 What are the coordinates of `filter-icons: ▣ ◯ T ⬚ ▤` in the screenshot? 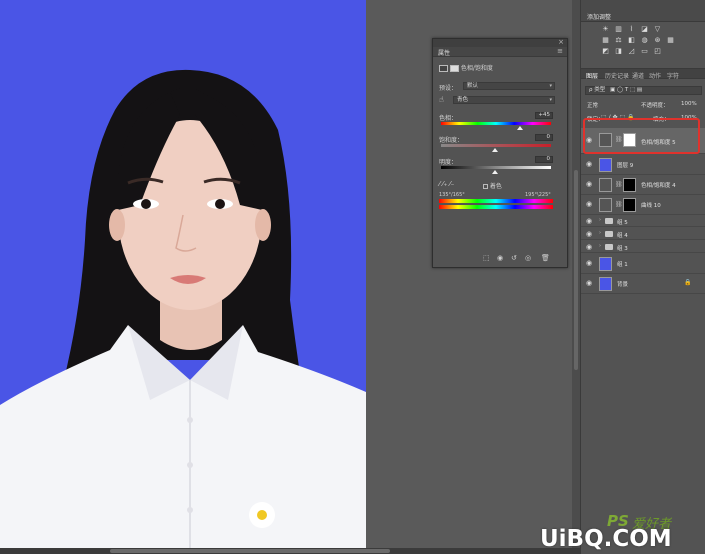 It's located at (626, 90).